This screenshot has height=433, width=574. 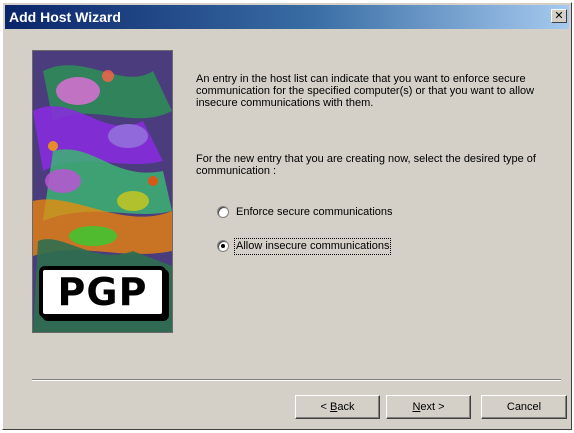 I want to click on title-bar: Add Host Wizard ✕, so click(x=287, y=17).